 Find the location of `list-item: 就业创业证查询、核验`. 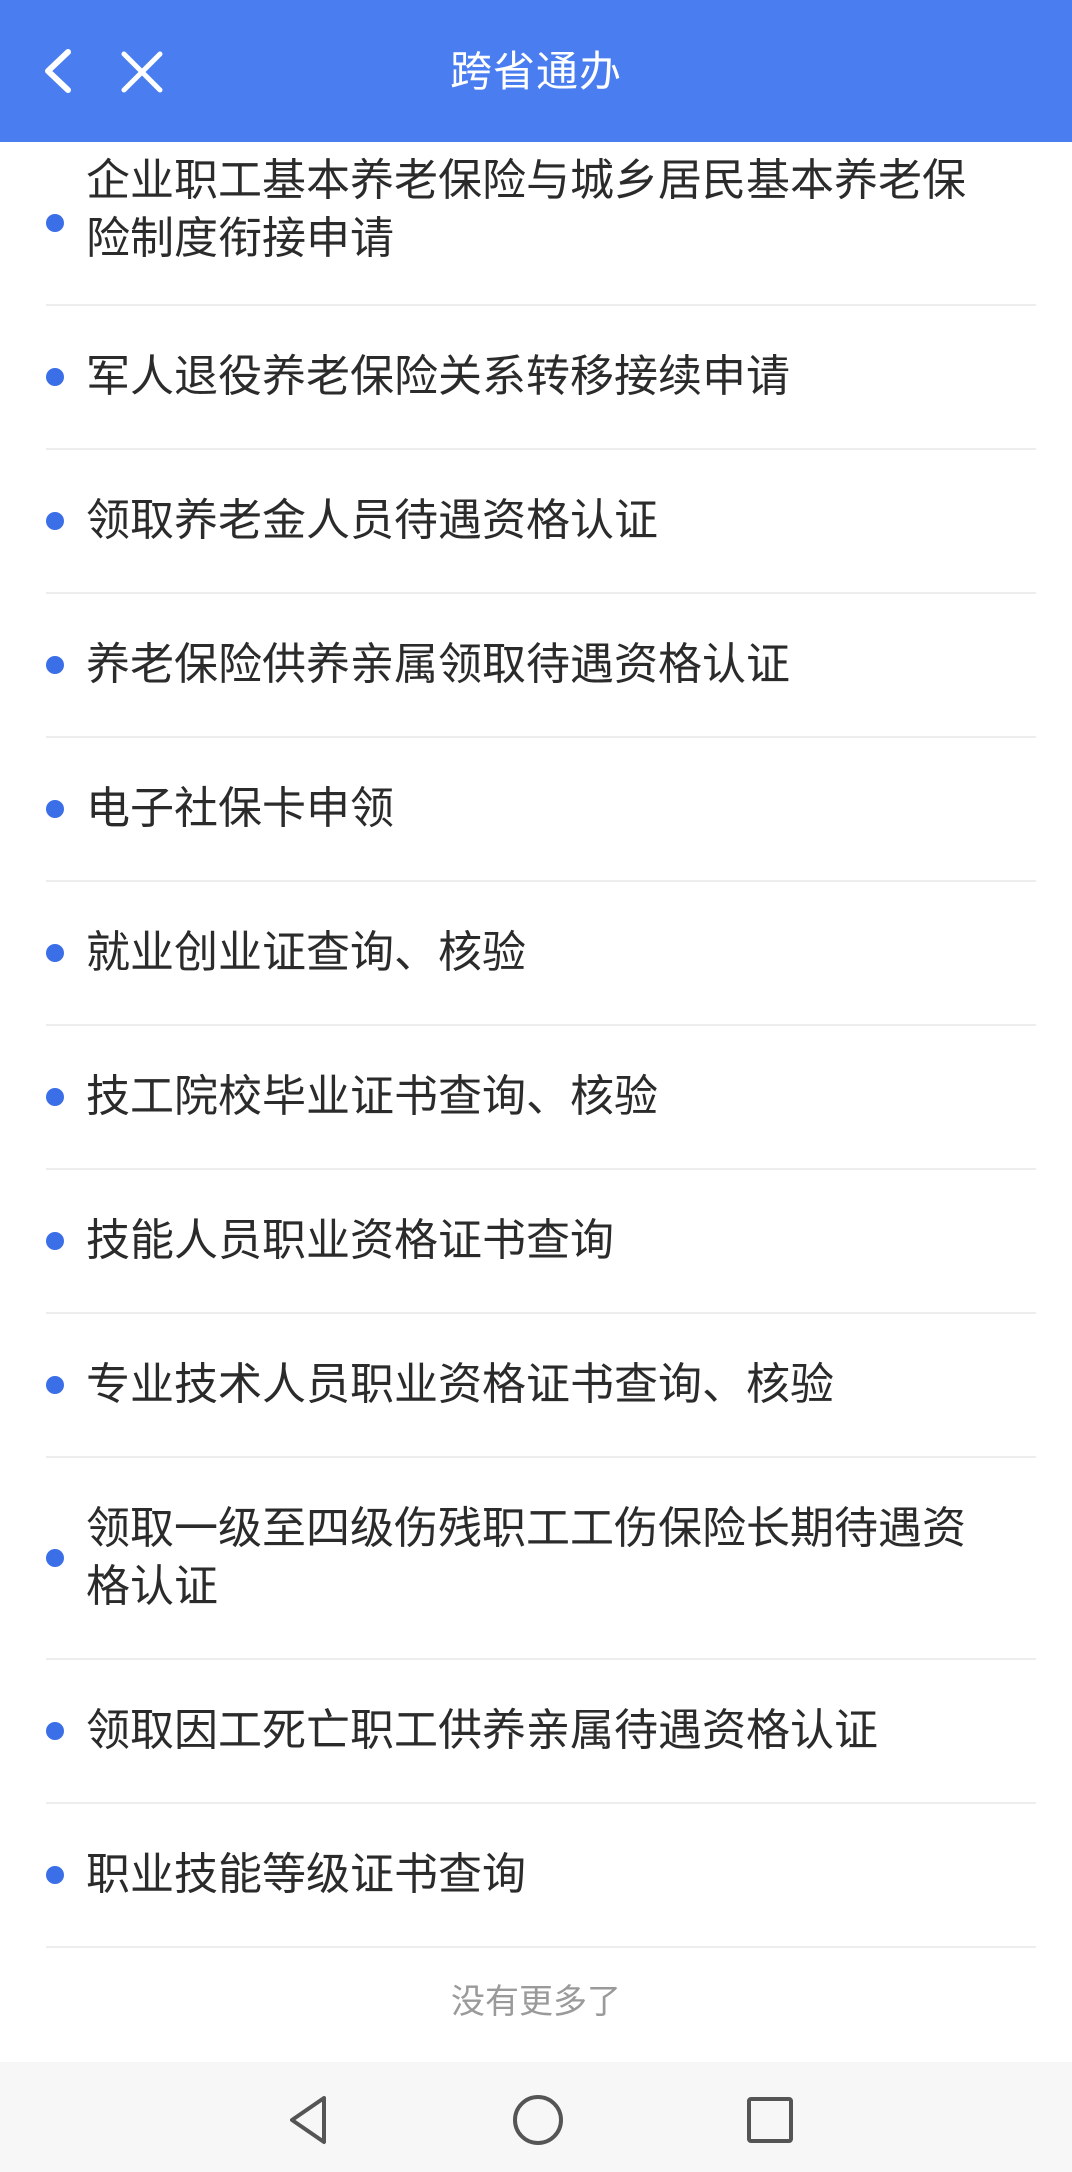

list-item: 就业创业证查询、核验 is located at coordinates (541, 954).